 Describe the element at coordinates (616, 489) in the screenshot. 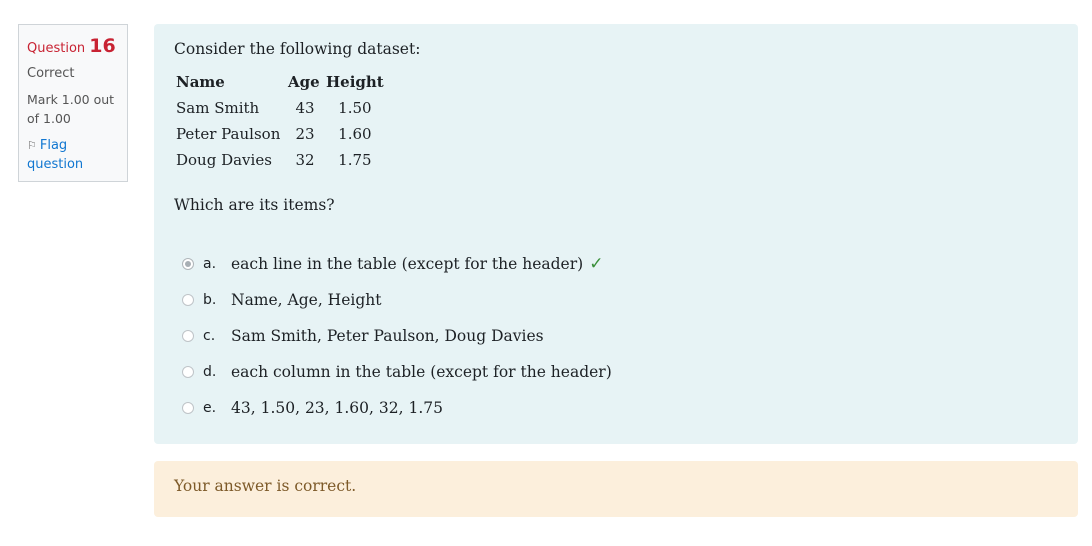

I see `feedback-panel: Your answer is correct.` at that location.